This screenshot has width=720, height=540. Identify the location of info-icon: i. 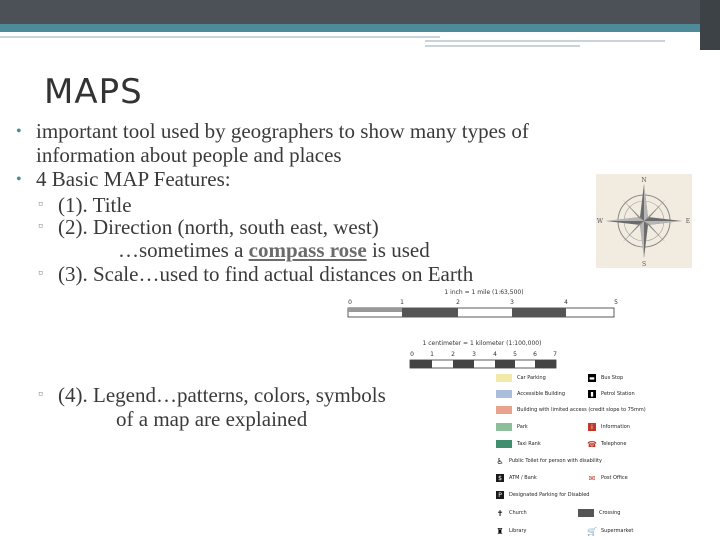
(592, 427).